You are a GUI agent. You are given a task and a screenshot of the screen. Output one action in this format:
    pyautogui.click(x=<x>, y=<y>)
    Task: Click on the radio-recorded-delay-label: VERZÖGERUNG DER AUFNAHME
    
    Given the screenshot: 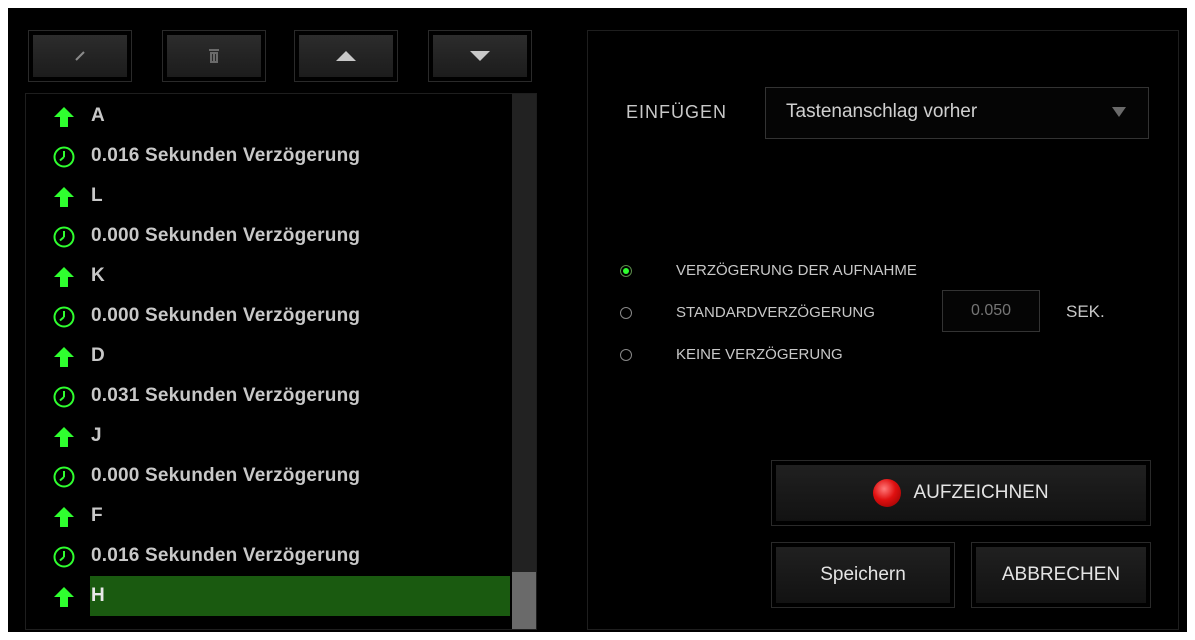 What is the action you would take?
    pyautogui.click(x=796, y=270)
    